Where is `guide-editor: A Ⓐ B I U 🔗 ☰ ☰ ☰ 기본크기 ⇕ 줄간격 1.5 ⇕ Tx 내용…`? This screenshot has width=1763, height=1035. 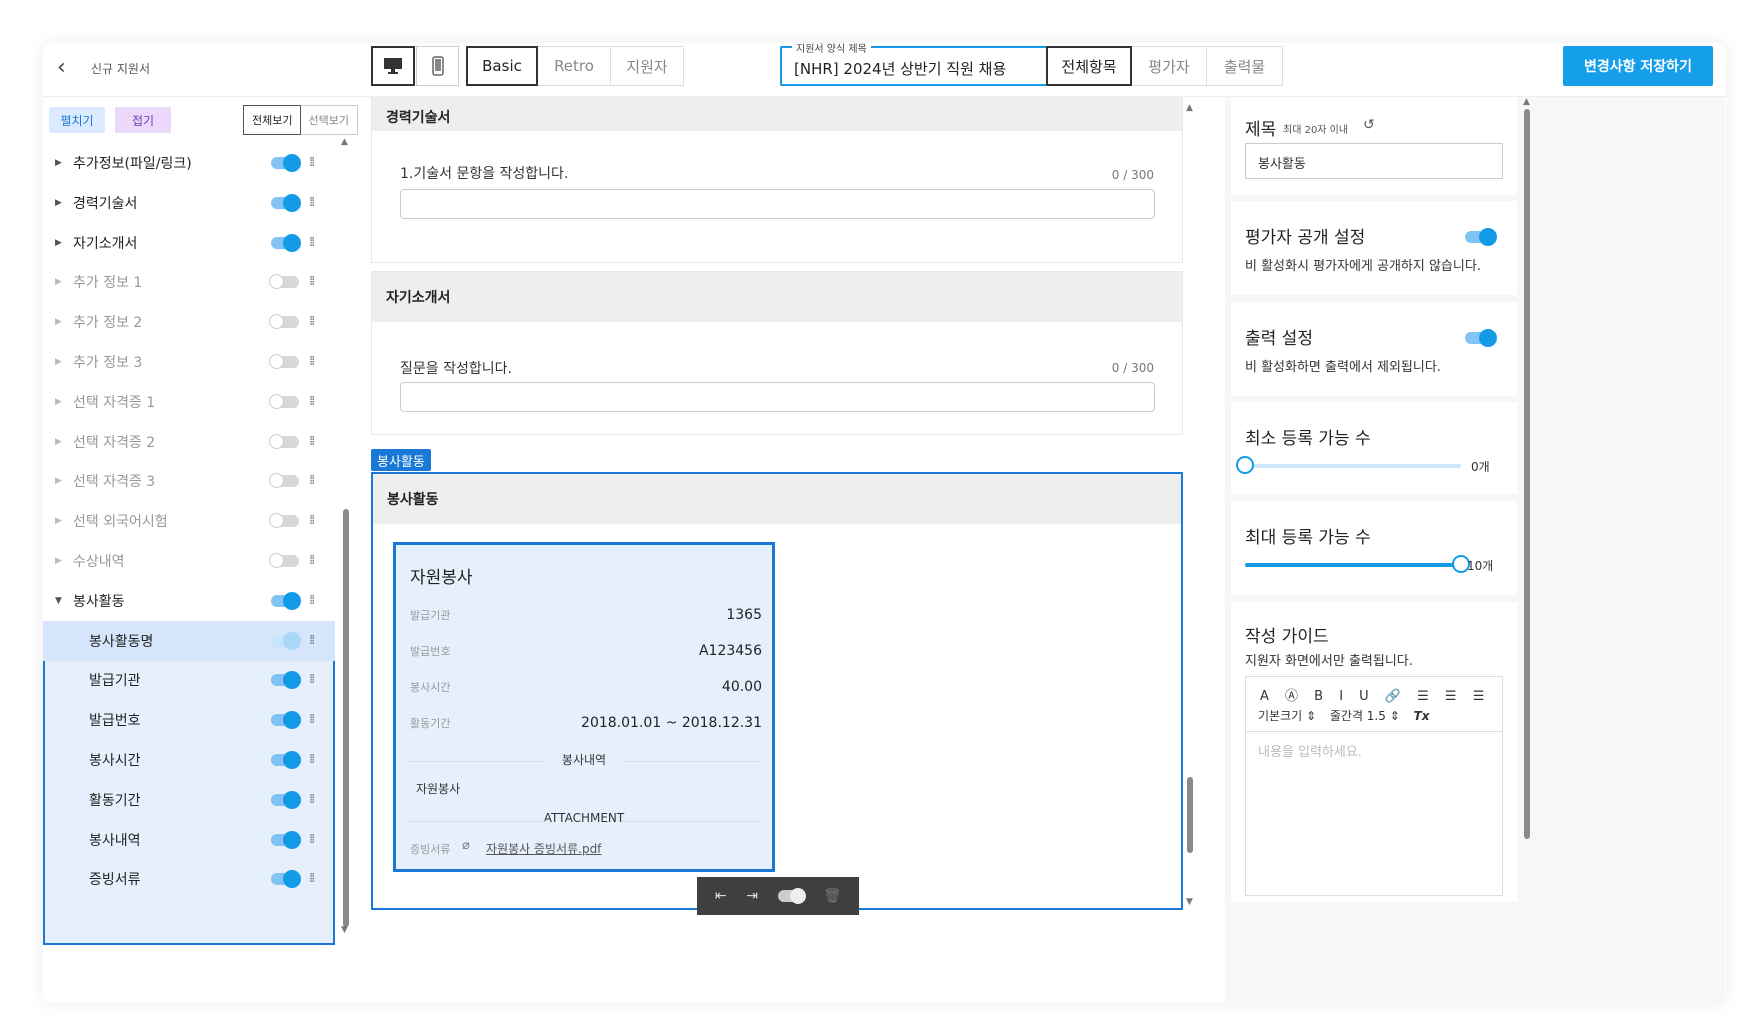 guide-editor: A Ⓐ B I U 🔗 ☰ ☰ ☰ 기본크기 ⇕ 줄간격 1.5 ⇕ Tx 내용… is located at coordinates (1374, 786).